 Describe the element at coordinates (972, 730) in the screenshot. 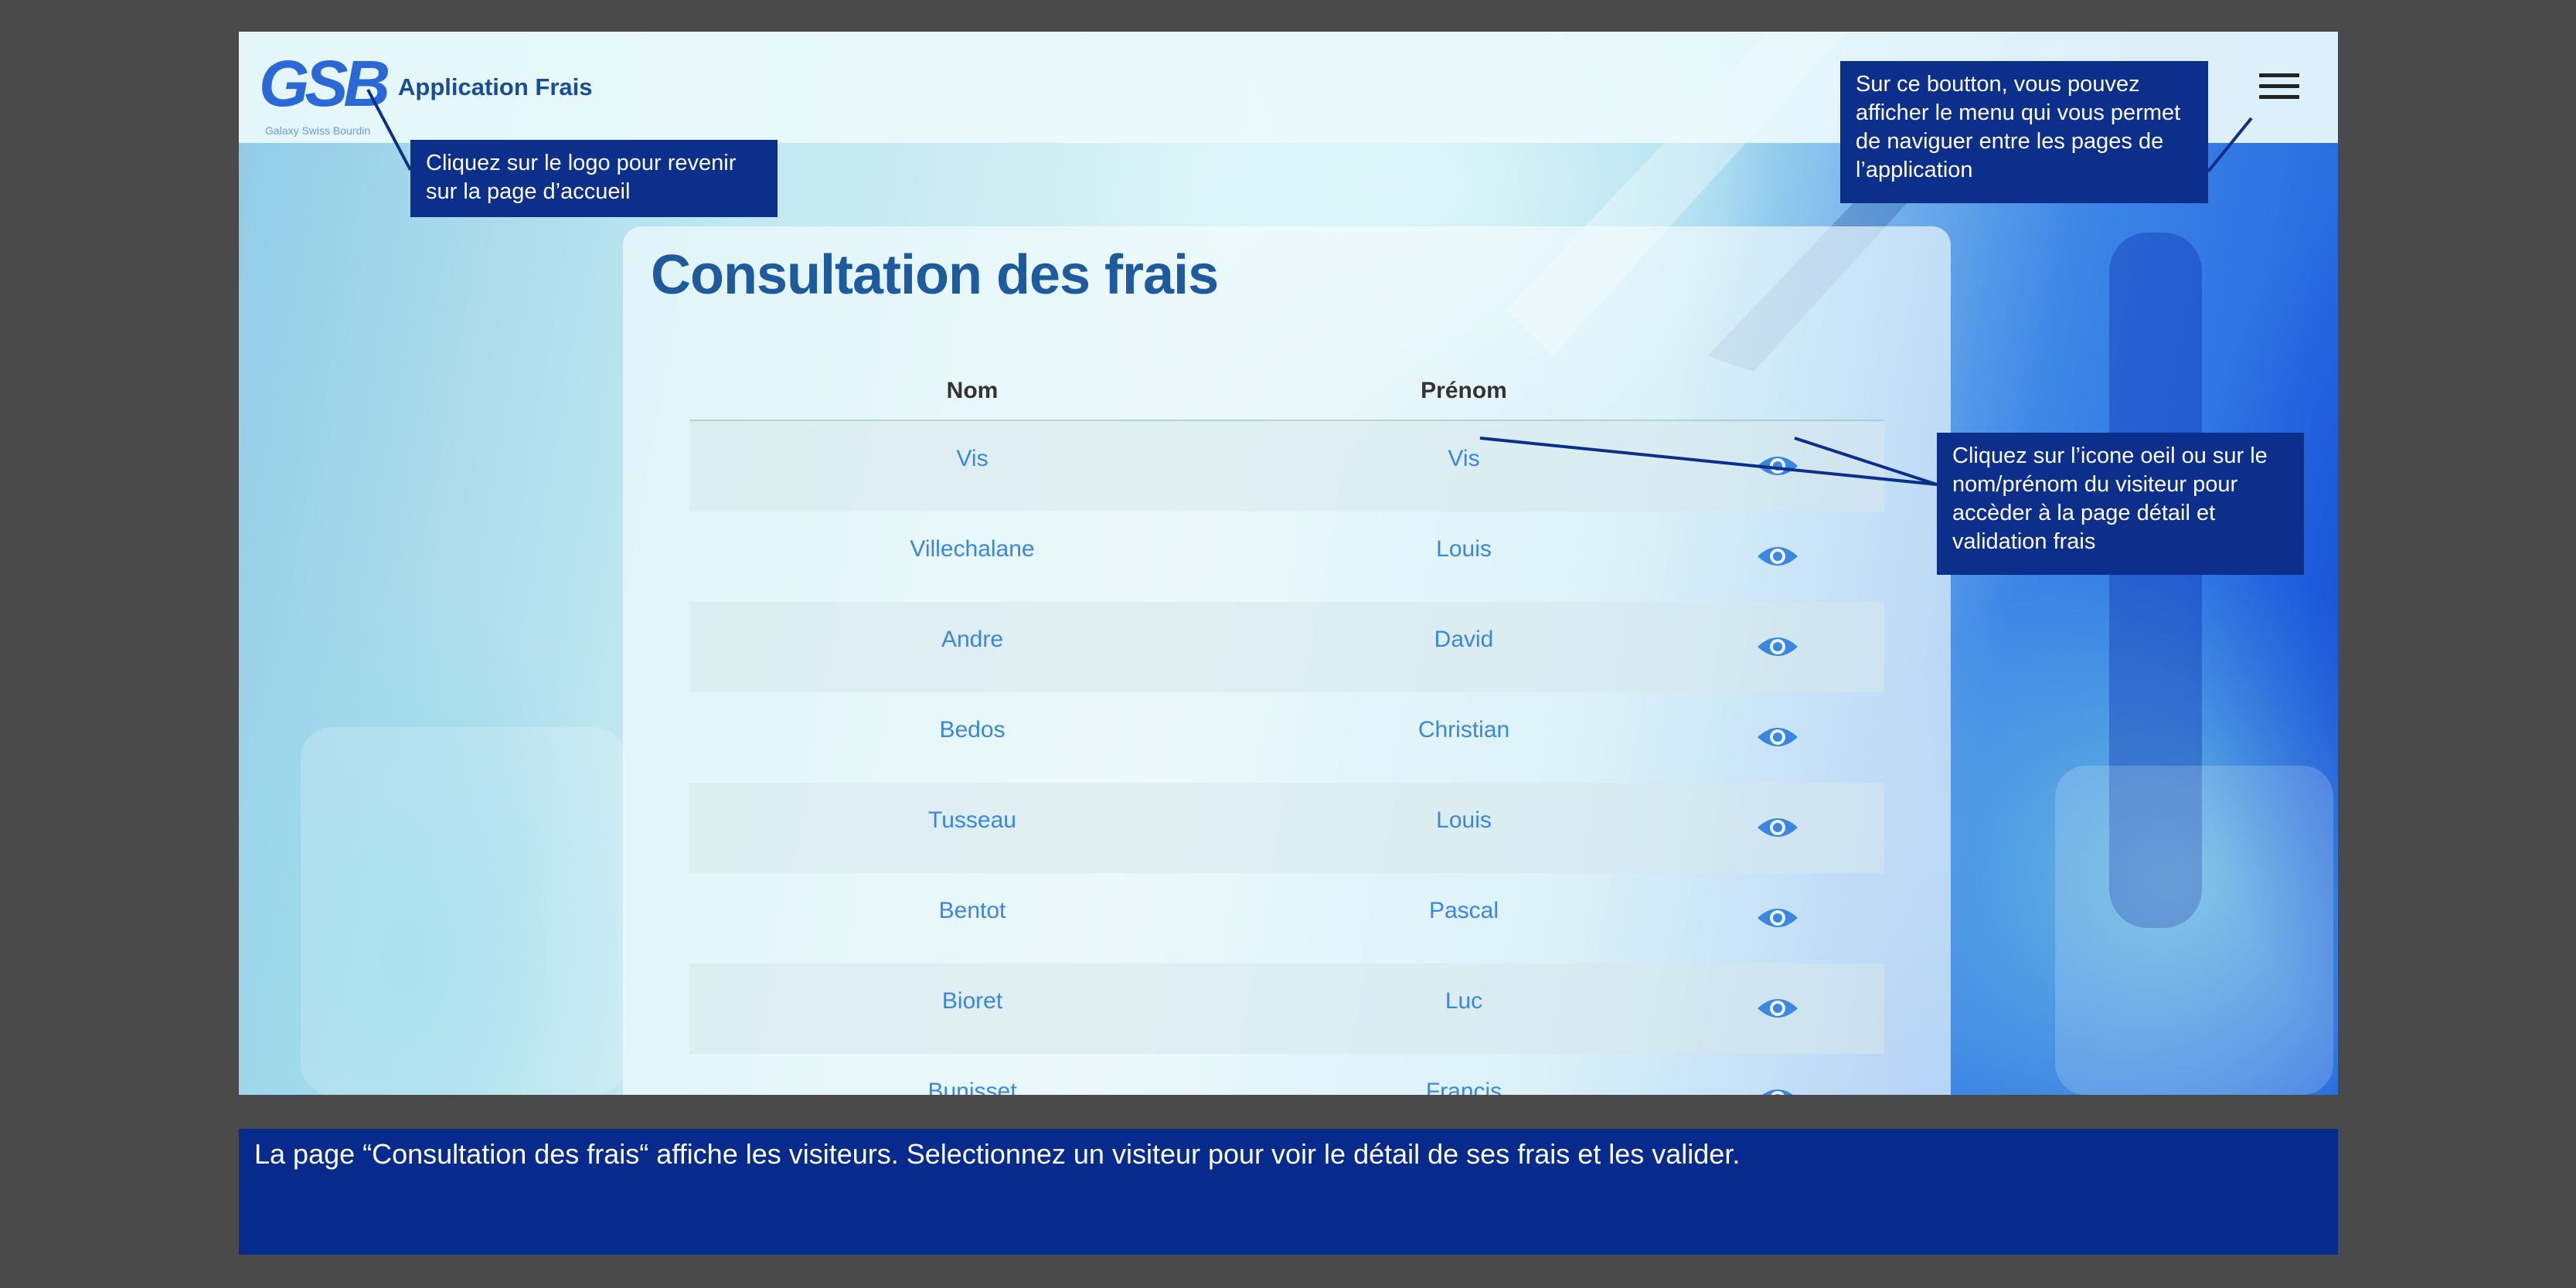

I see `visitor-nom: Bedos` at that location.